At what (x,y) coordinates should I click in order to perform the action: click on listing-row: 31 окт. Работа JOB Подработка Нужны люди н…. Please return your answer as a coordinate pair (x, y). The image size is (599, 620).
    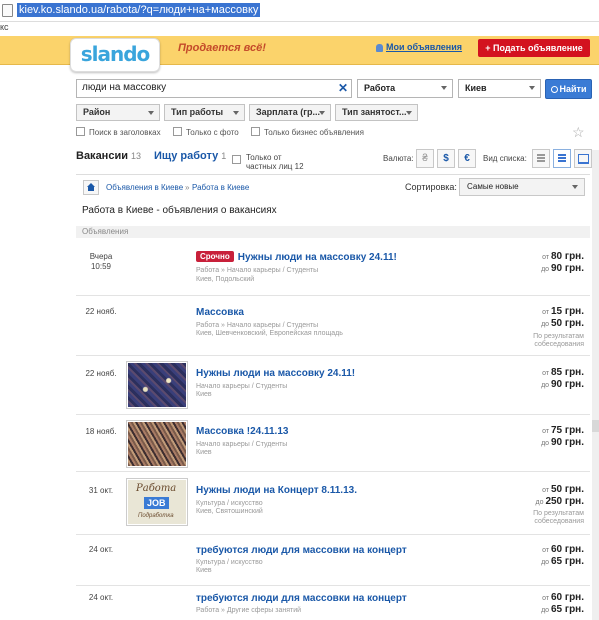
    Looking at the image, I should click on (333, 503).